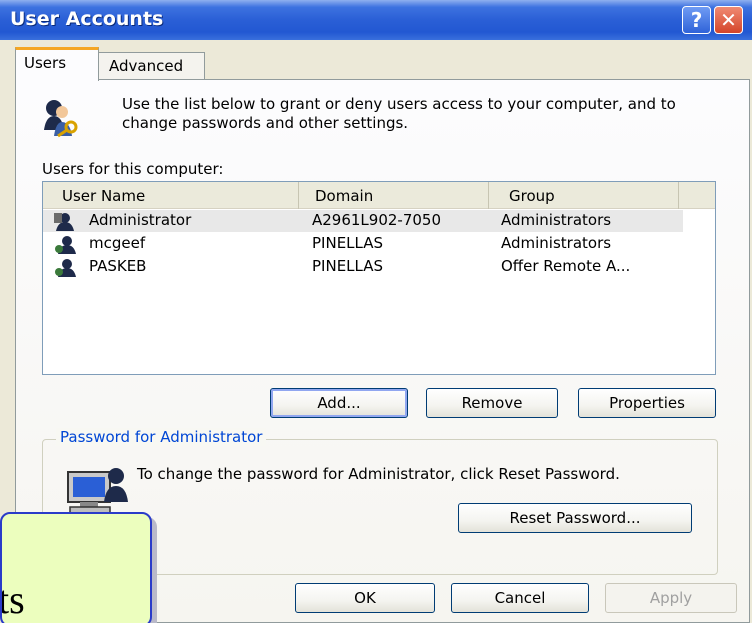 The height and width of the screenshot is (623, 752). I want to click on user-name-cell: mcgeef, so click(117, 243).